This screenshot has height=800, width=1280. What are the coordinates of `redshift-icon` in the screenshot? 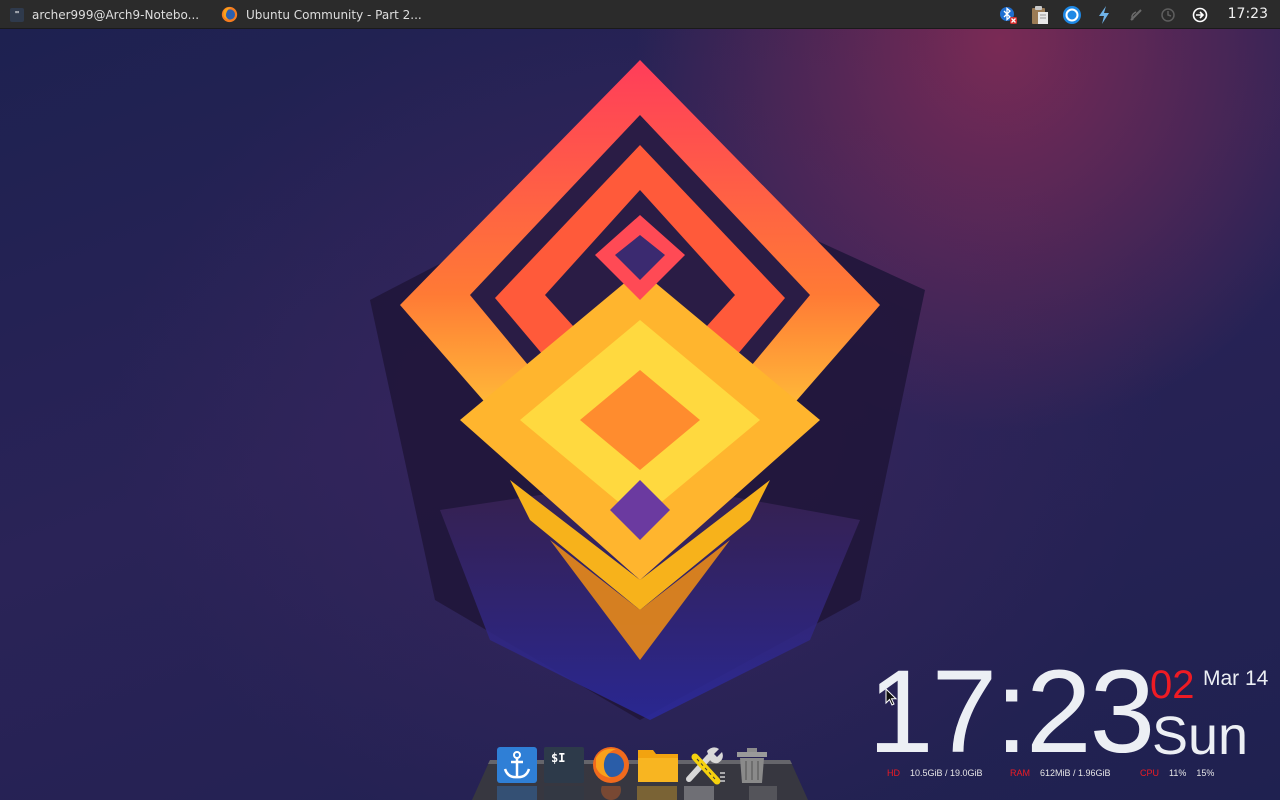 It's located at (1136, 14).